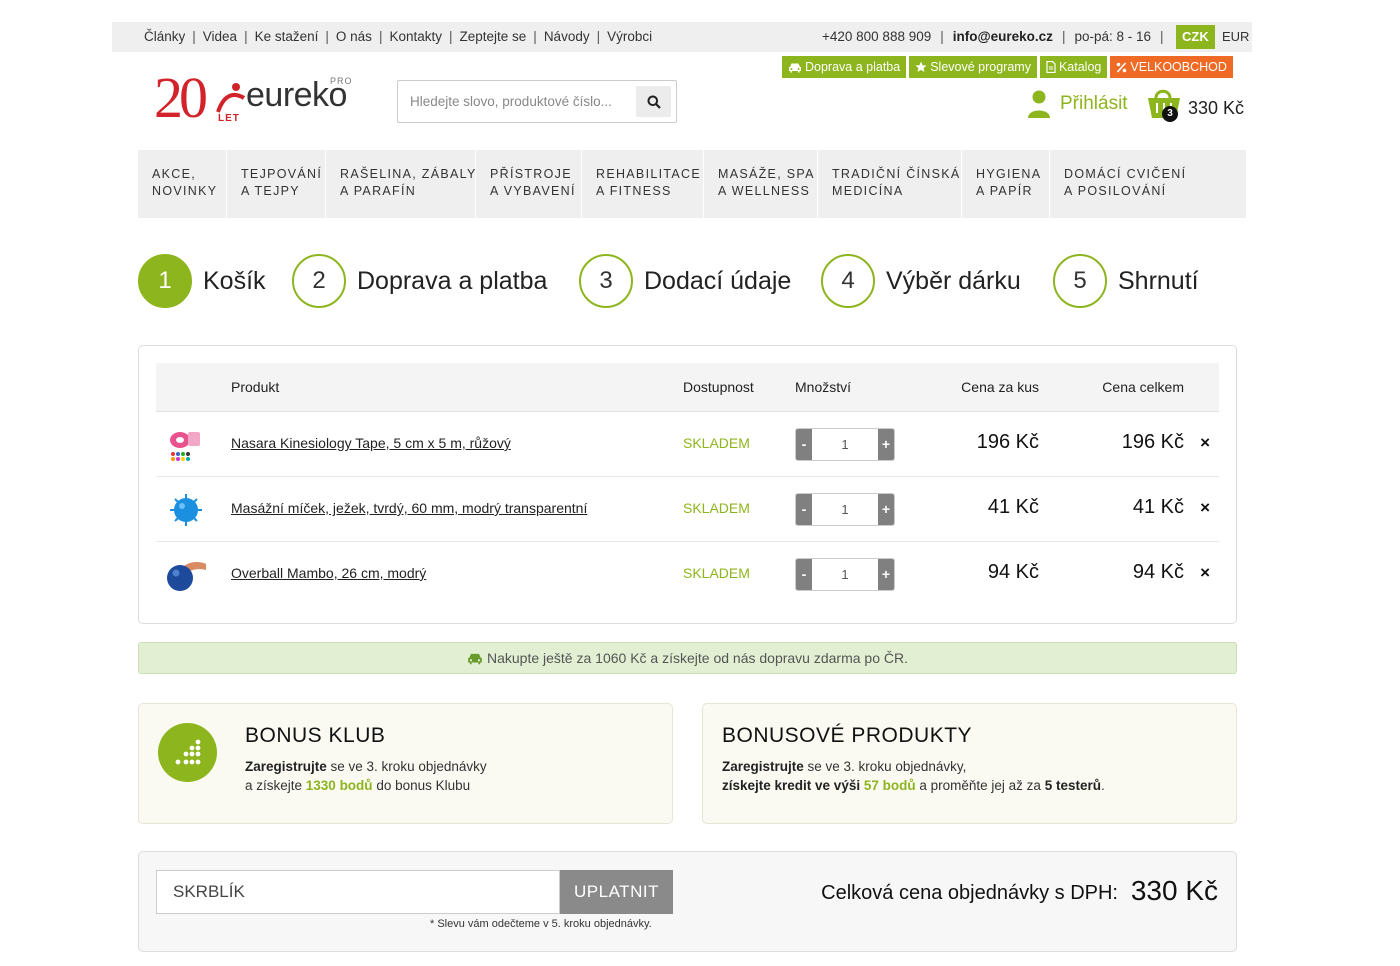 This screenshot has width=1400, height=966. I want to click on opening-hours: po-pá: 8 - 16, so click(1113, 36).